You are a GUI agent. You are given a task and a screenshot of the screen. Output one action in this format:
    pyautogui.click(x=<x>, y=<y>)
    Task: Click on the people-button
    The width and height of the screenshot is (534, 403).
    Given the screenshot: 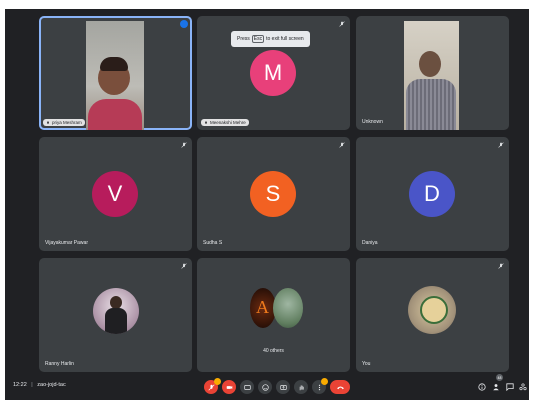 What is the action you would take?
    pyautogui.click(x=496, y=387)
    